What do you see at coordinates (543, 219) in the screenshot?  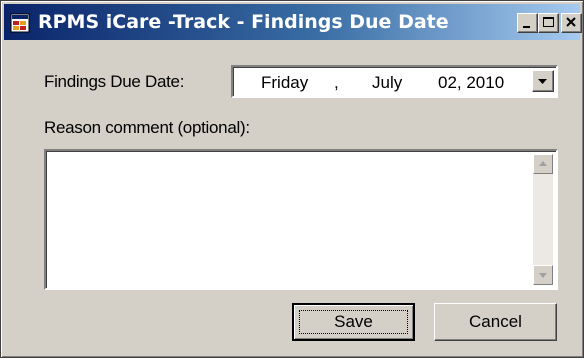 I see `vertical-scrollbar` at bounding box center [543, 219].